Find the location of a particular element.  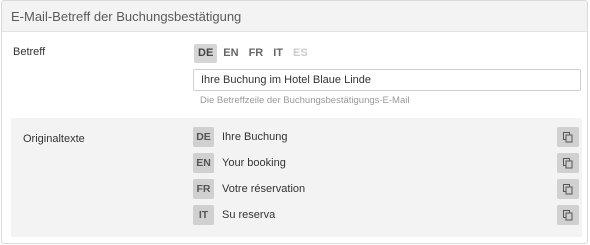

original-text-row-en: EN Your booking is located at coordinates (386, 163).